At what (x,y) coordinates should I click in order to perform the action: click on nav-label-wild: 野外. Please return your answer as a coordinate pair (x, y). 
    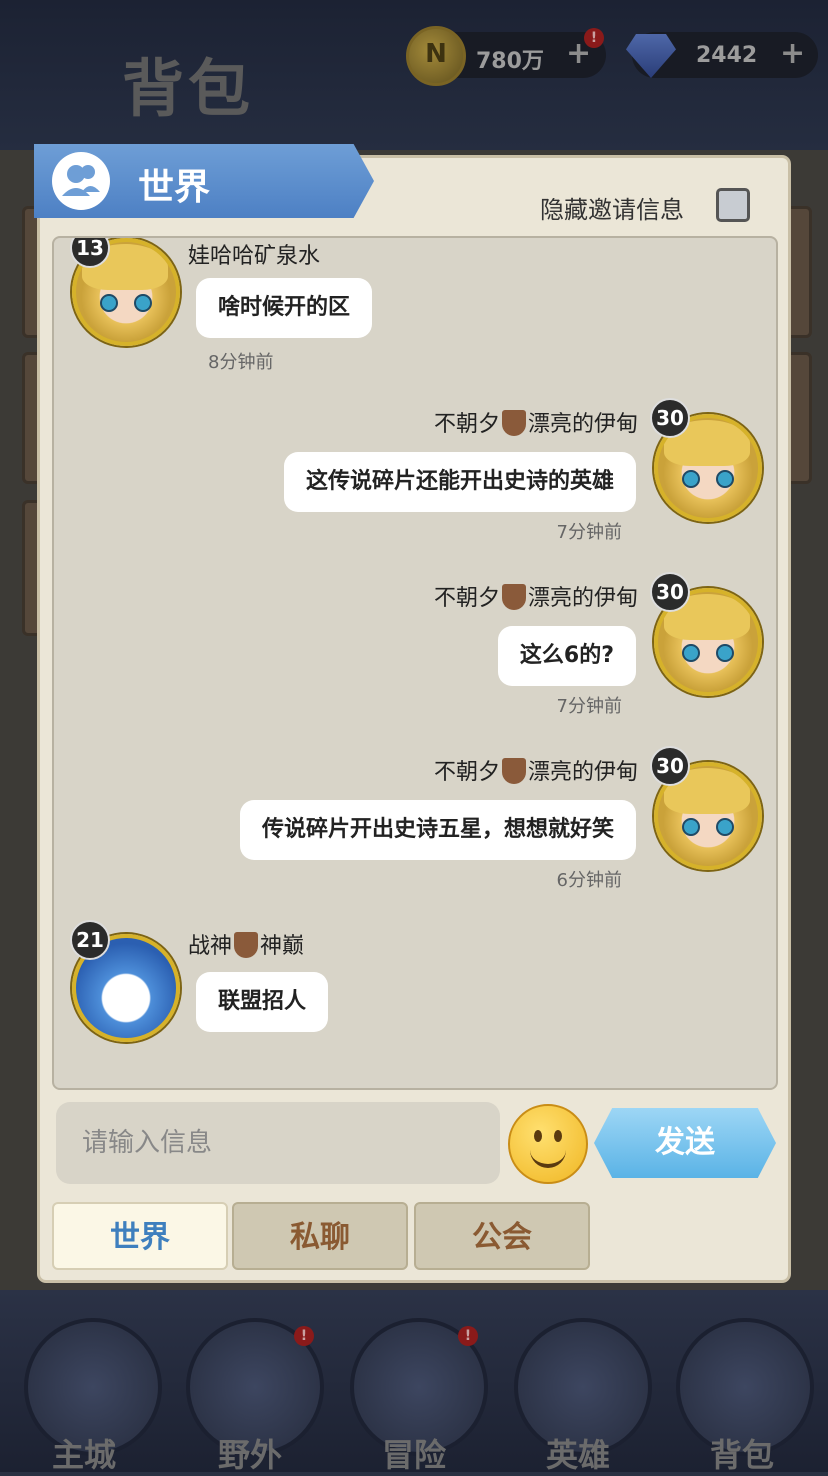
    Looking at the image, I should click on (249, 1455).